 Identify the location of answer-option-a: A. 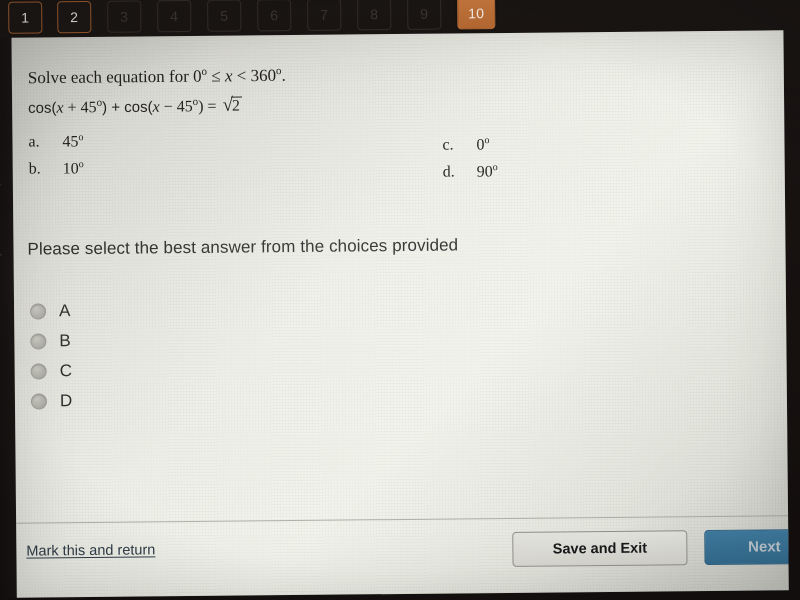
(50, 311).